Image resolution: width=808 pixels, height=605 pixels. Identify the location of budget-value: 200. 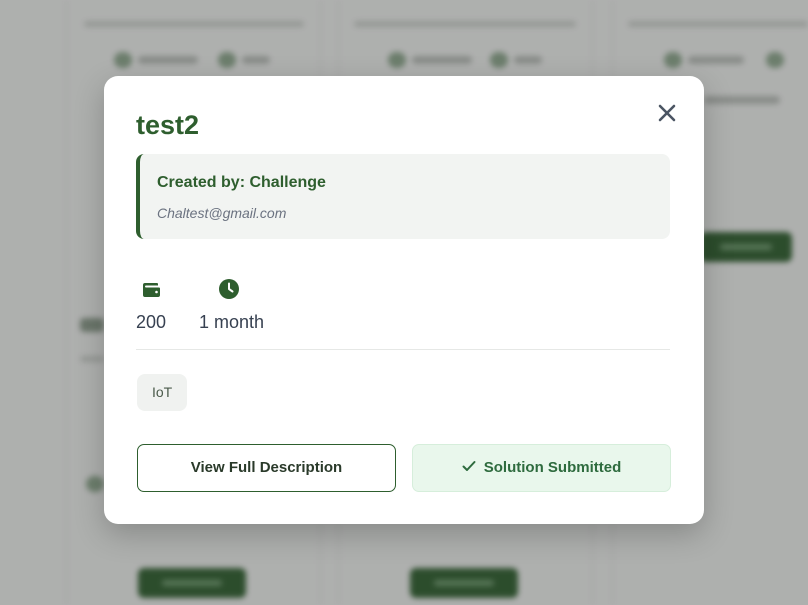
(151, 322).